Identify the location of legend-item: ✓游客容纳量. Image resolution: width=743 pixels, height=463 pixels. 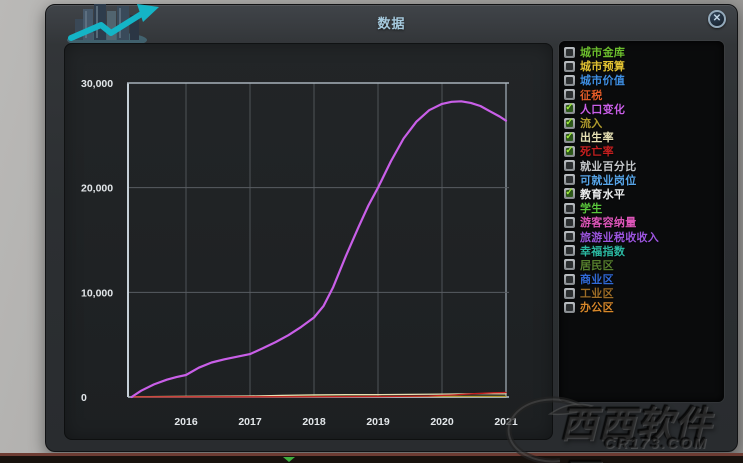
(641, 222).